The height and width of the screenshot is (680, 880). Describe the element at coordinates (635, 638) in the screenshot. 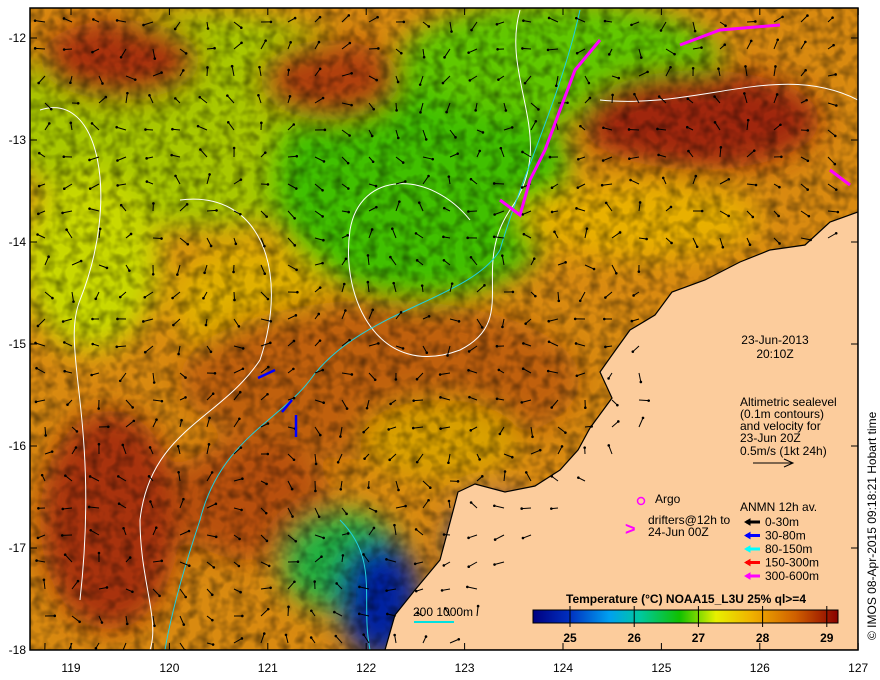

I see `colorbar-tick-label: 26` at that location.